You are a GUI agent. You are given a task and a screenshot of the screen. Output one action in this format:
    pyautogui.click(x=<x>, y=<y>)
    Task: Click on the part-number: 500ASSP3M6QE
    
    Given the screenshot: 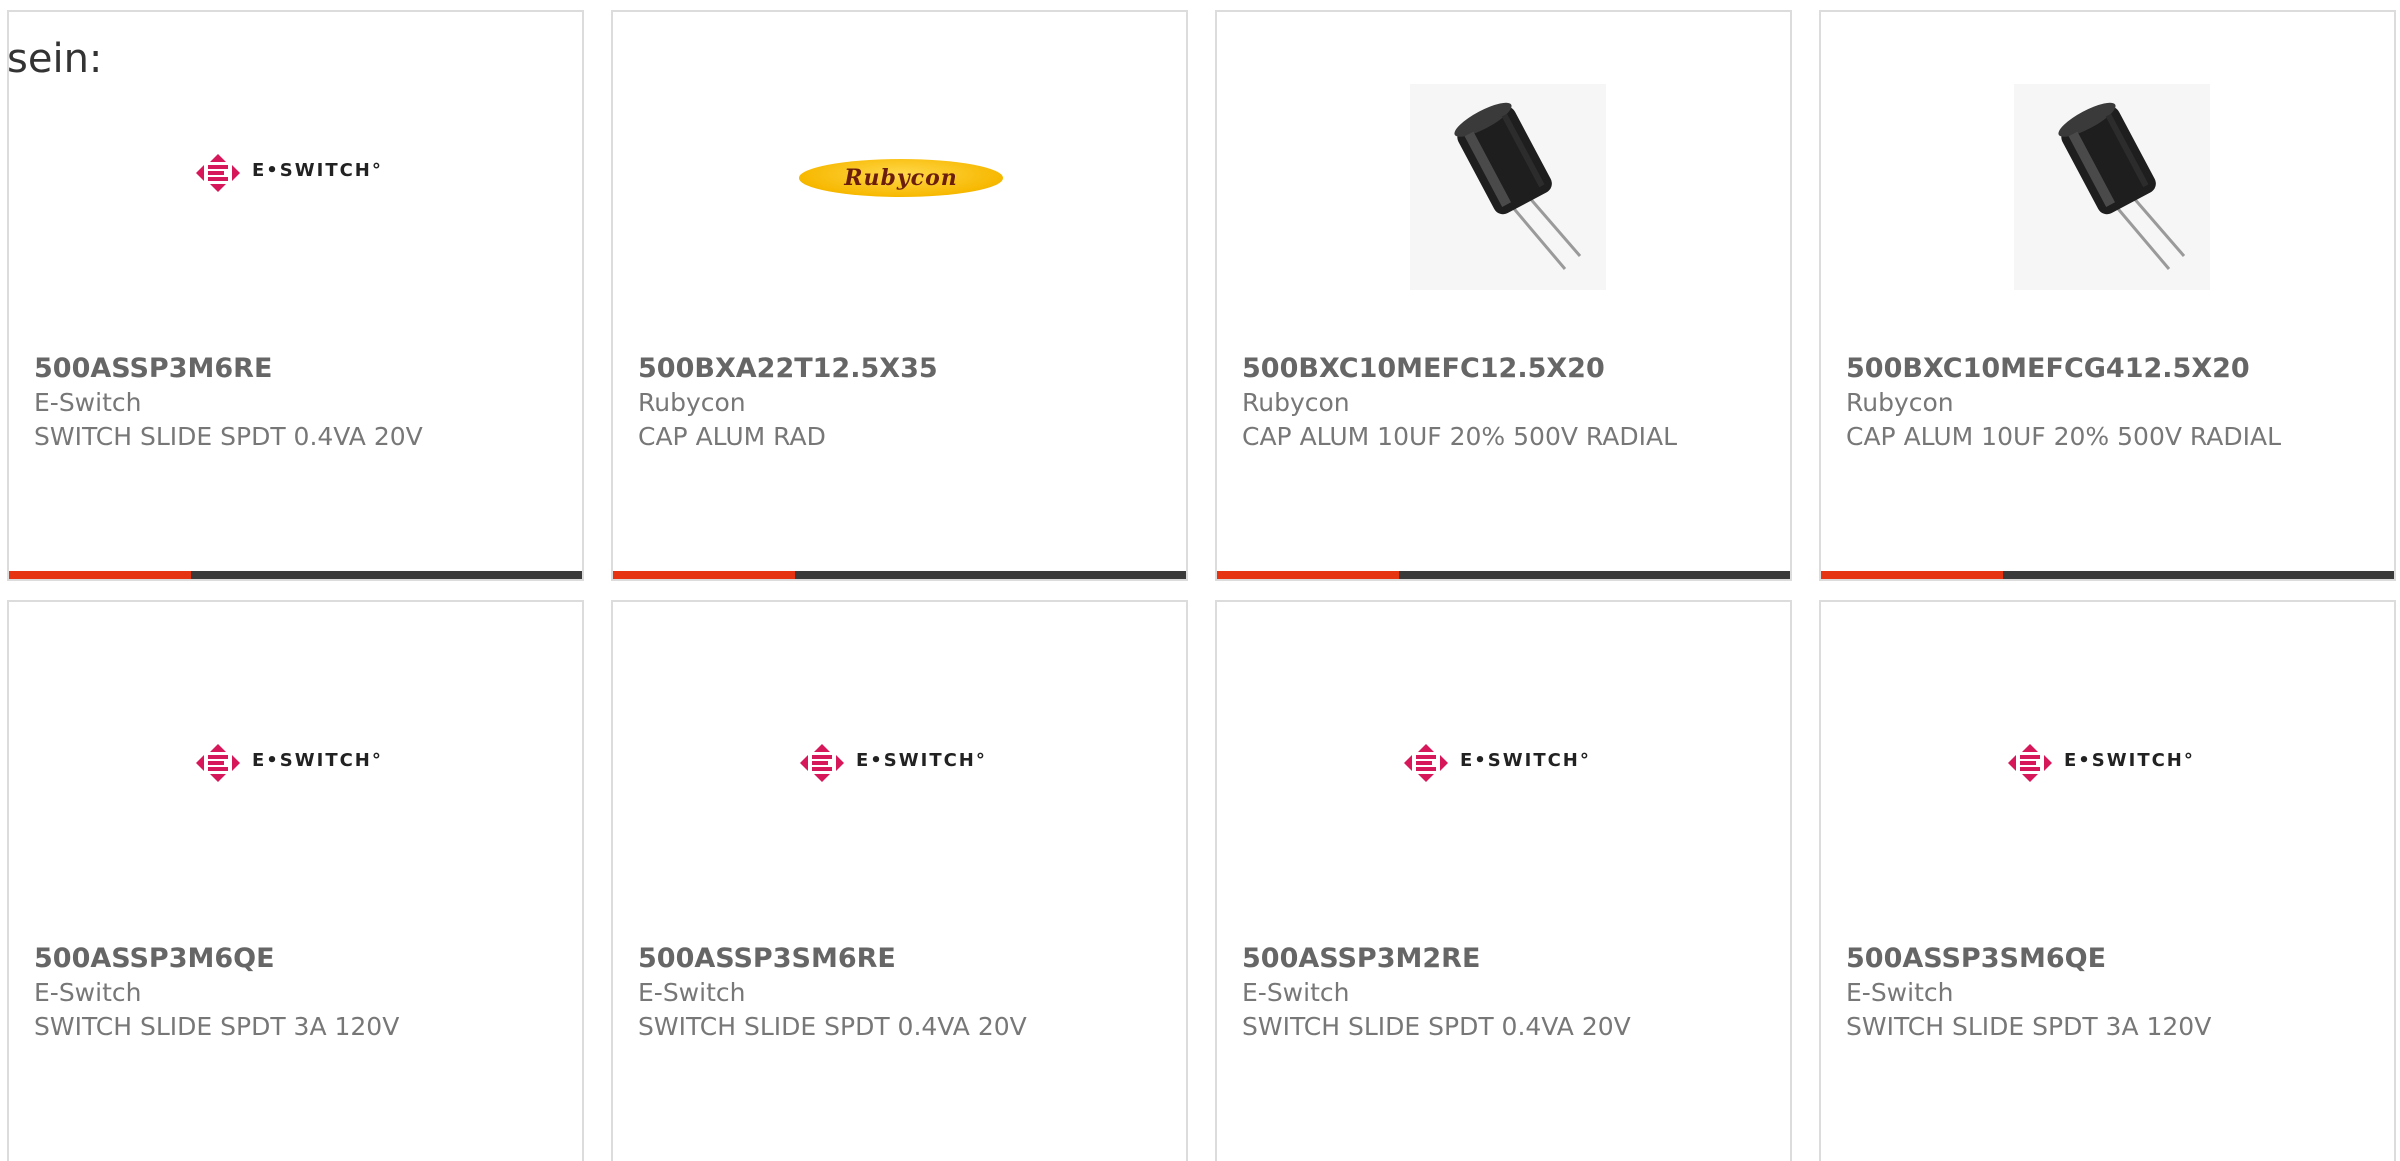 What is the action you would take?
    pyautogui.click(x=298, y=959)
    